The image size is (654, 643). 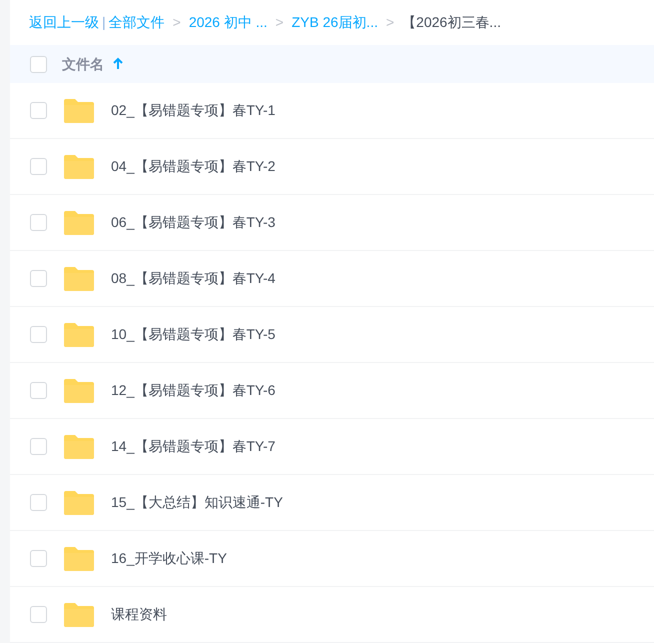 What do you see at coordinates (332, 223) in the screenshot?
I see `file-row: 06_【易错题专项】春TY-3` at bounding box center [332, 223].